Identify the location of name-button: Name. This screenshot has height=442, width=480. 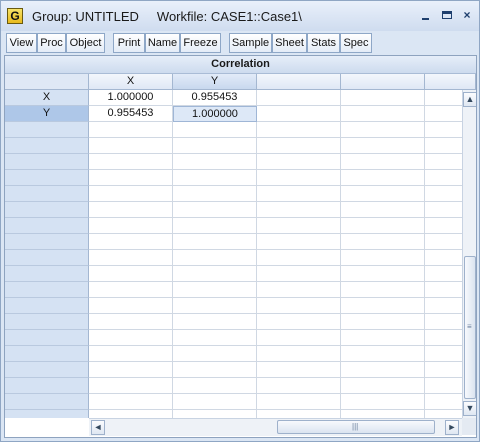
(162, 43).